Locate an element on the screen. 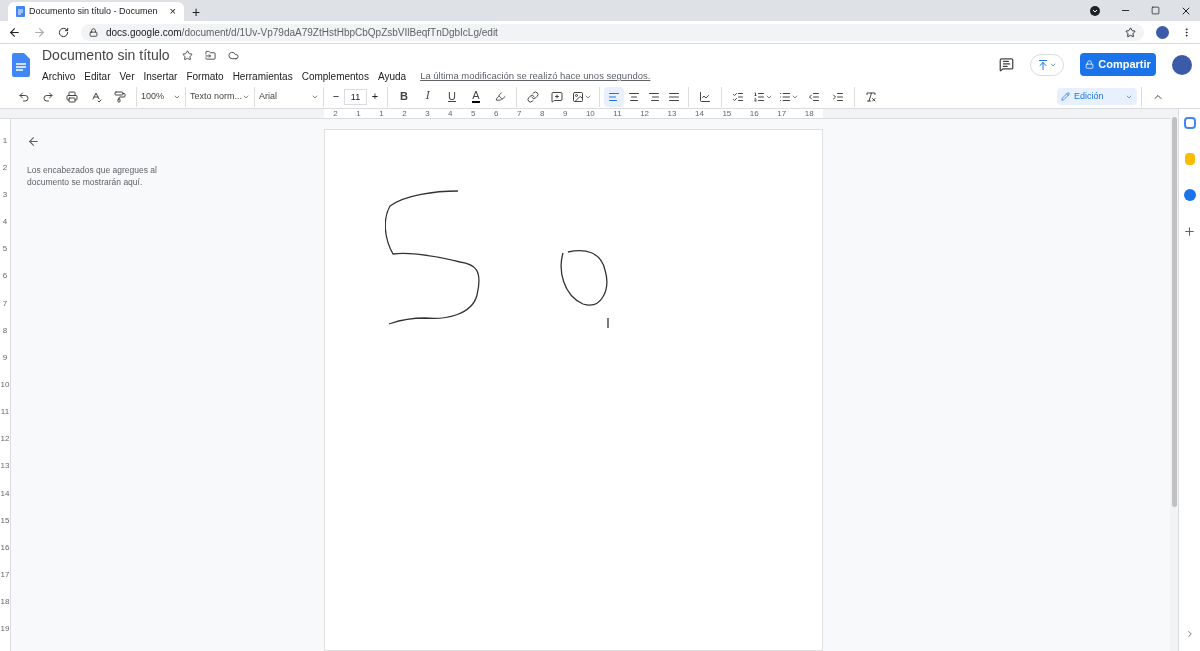 The width and height of the screenshot is (1200, 651). lock-icon is located at coordinates (93, 32).